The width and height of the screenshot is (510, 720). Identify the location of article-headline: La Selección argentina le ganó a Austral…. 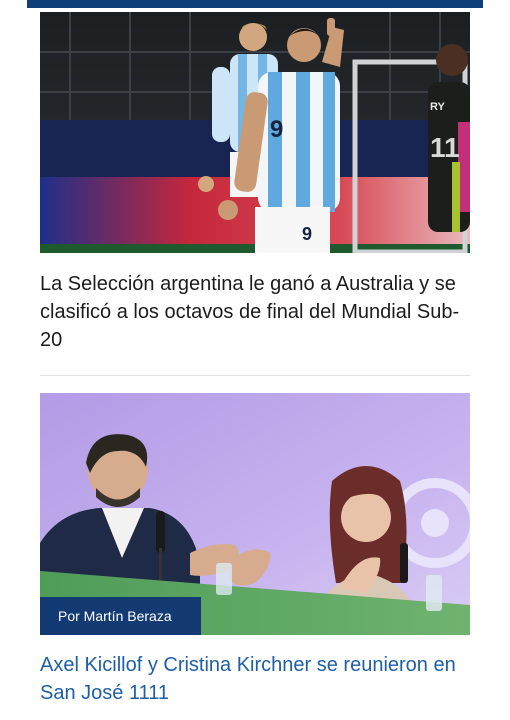
(260, 312).